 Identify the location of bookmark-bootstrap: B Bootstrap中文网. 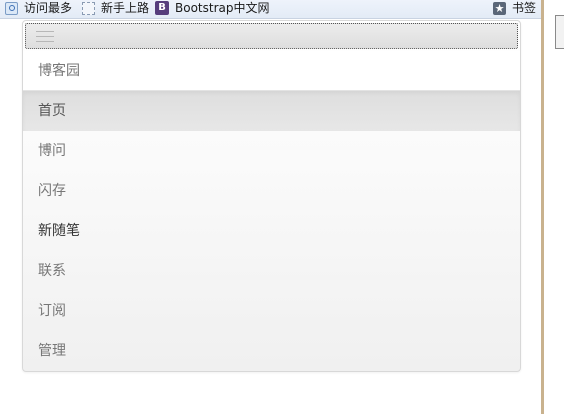
(215, 9).